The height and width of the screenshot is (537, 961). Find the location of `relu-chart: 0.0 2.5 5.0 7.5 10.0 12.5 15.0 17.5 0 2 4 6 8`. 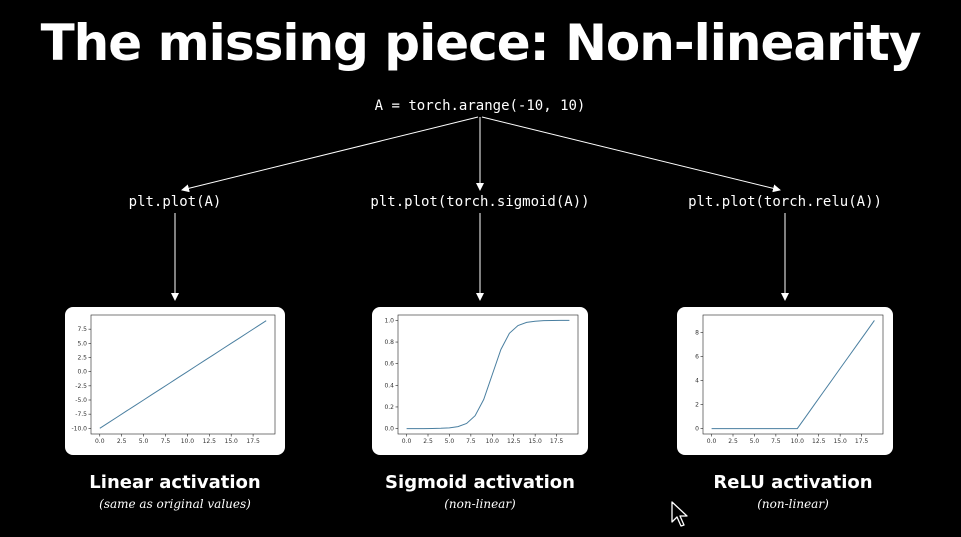

relu-chart: 0.0 2.5 5.0 7.5 10.0 12.5 15.0 17.5 0 2 4 6 8 is located at coordinates (789, 379).